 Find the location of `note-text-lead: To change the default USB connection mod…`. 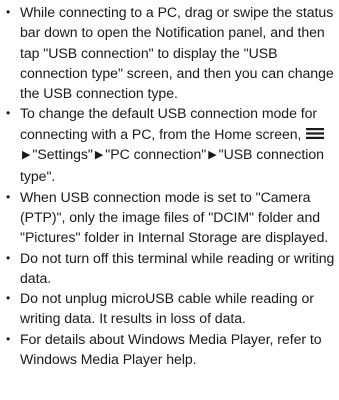

note-text-lead: To change the default USB connection mod… is located at coordinates (169, 123).